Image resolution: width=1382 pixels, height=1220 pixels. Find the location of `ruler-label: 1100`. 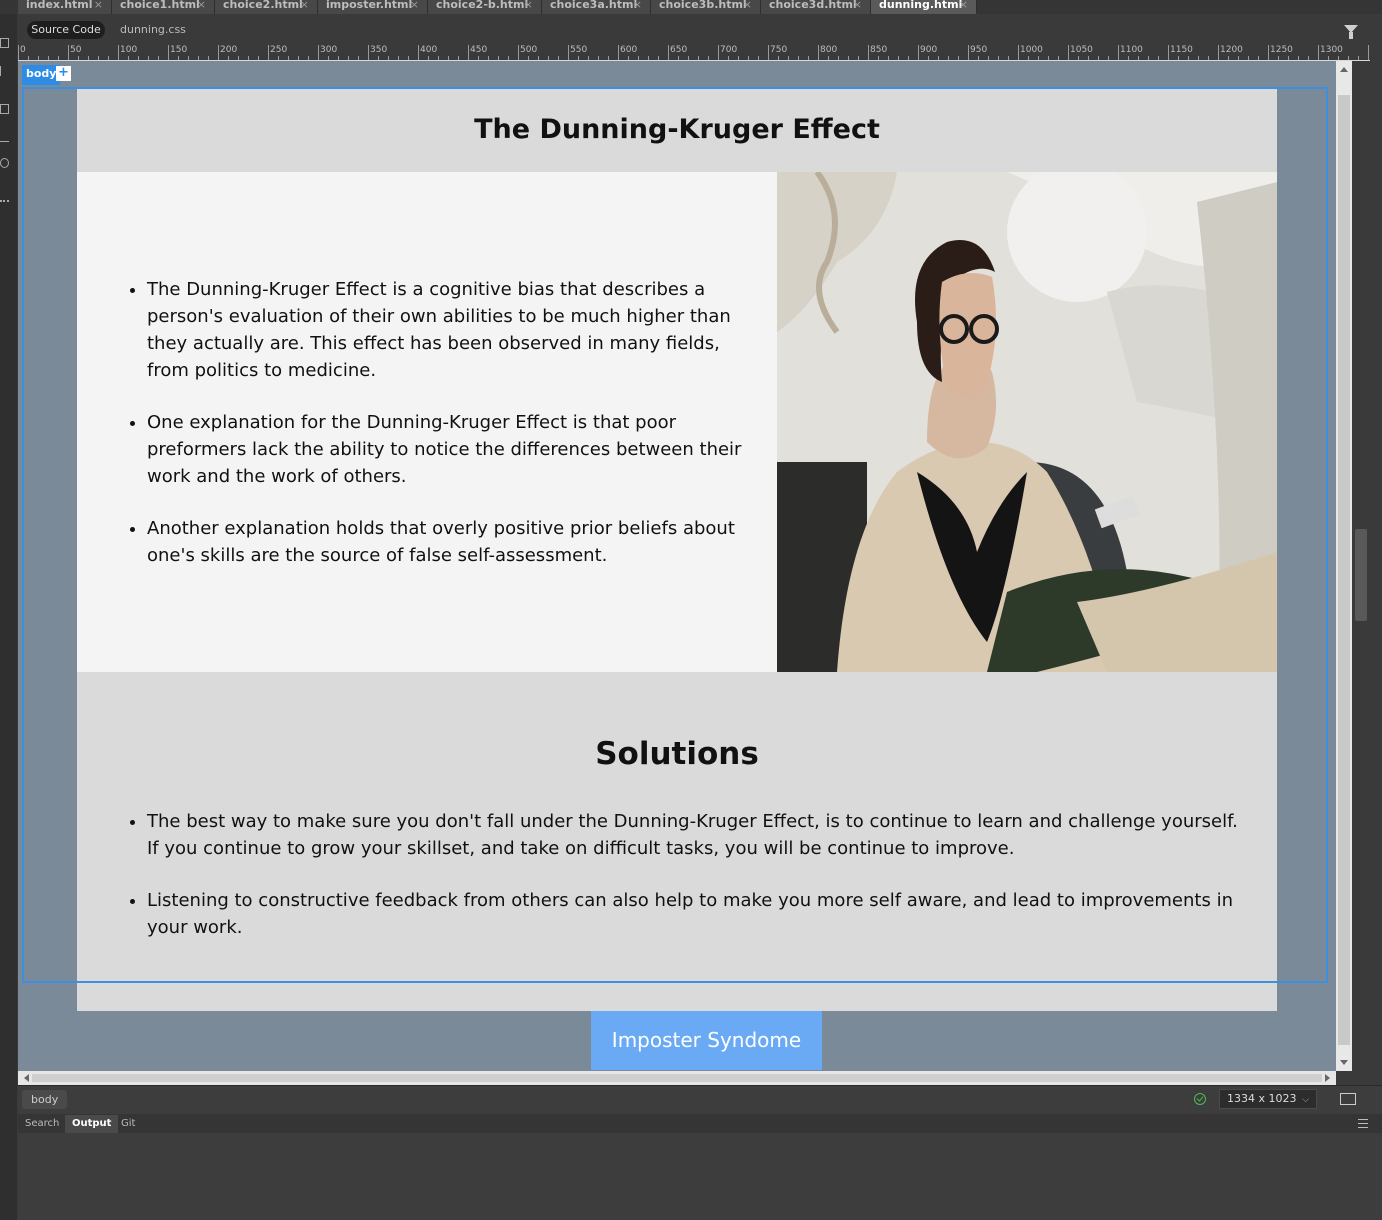

ruler-label: 1100 is located at coordinates (1131, 50).